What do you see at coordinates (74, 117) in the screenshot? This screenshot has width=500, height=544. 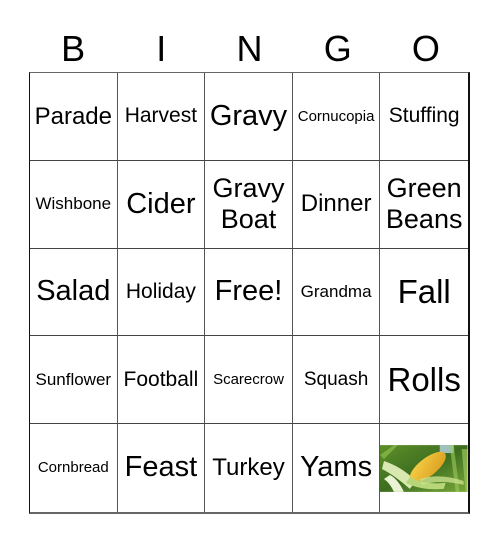 I see `bingo-cell: Parade` at bounding box center [74, 117].